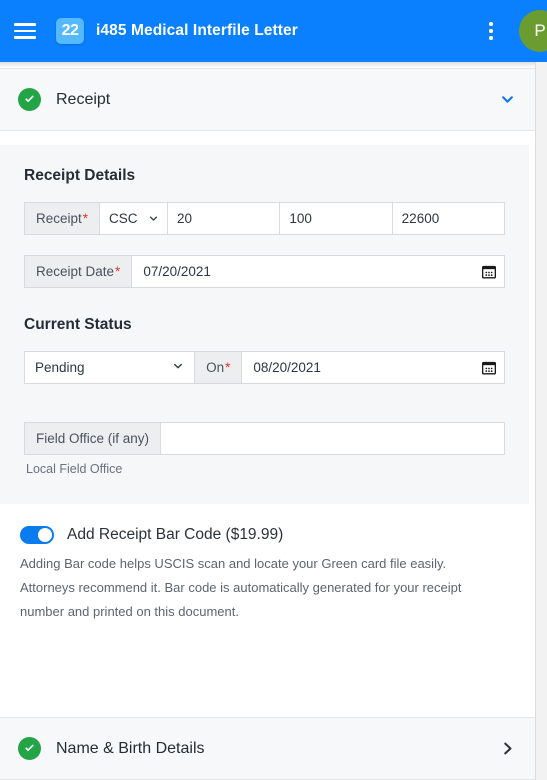 Image resolution: width=547 pixels, height=780 pixels. I want to click on page-title: i485 Medical Interfile Letter, so click(197, 30).